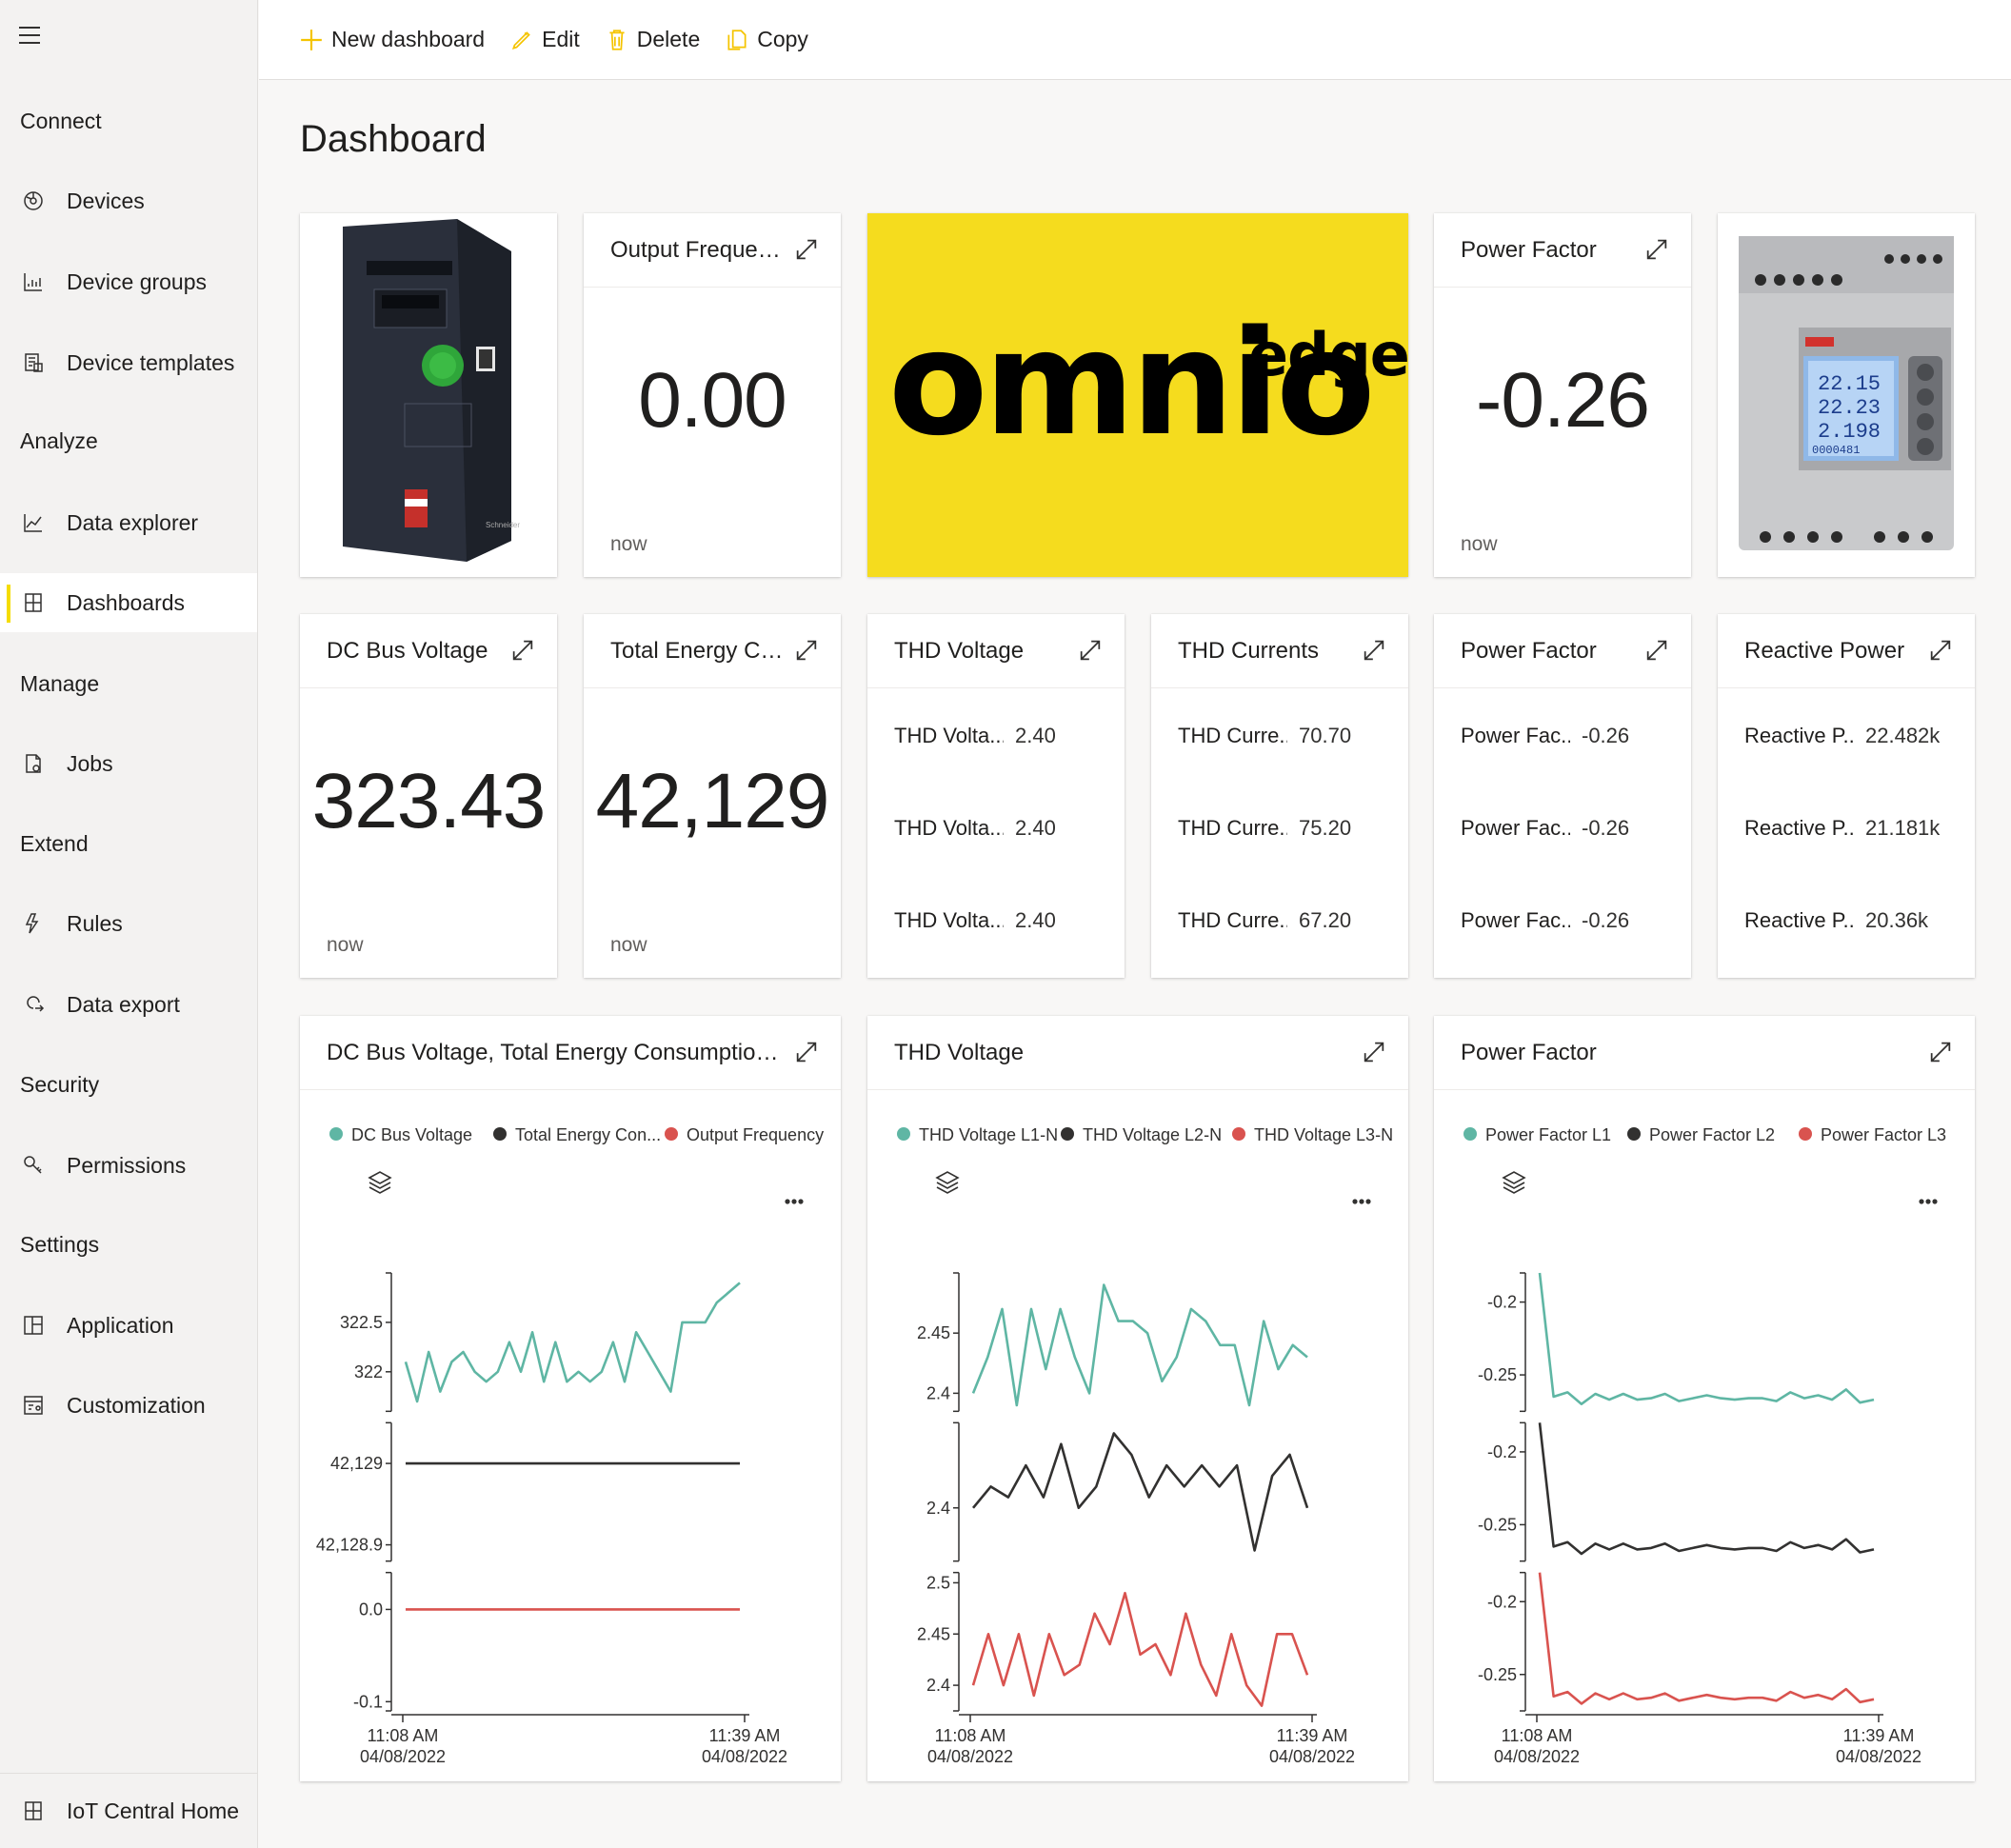 Image resolution: width=2011 pixels, height=1848 pixels. What do you see at coordinates (128, 200) in the screenshot?
I see `nav-item-devices: Devices` at bounding box center [128, 200].